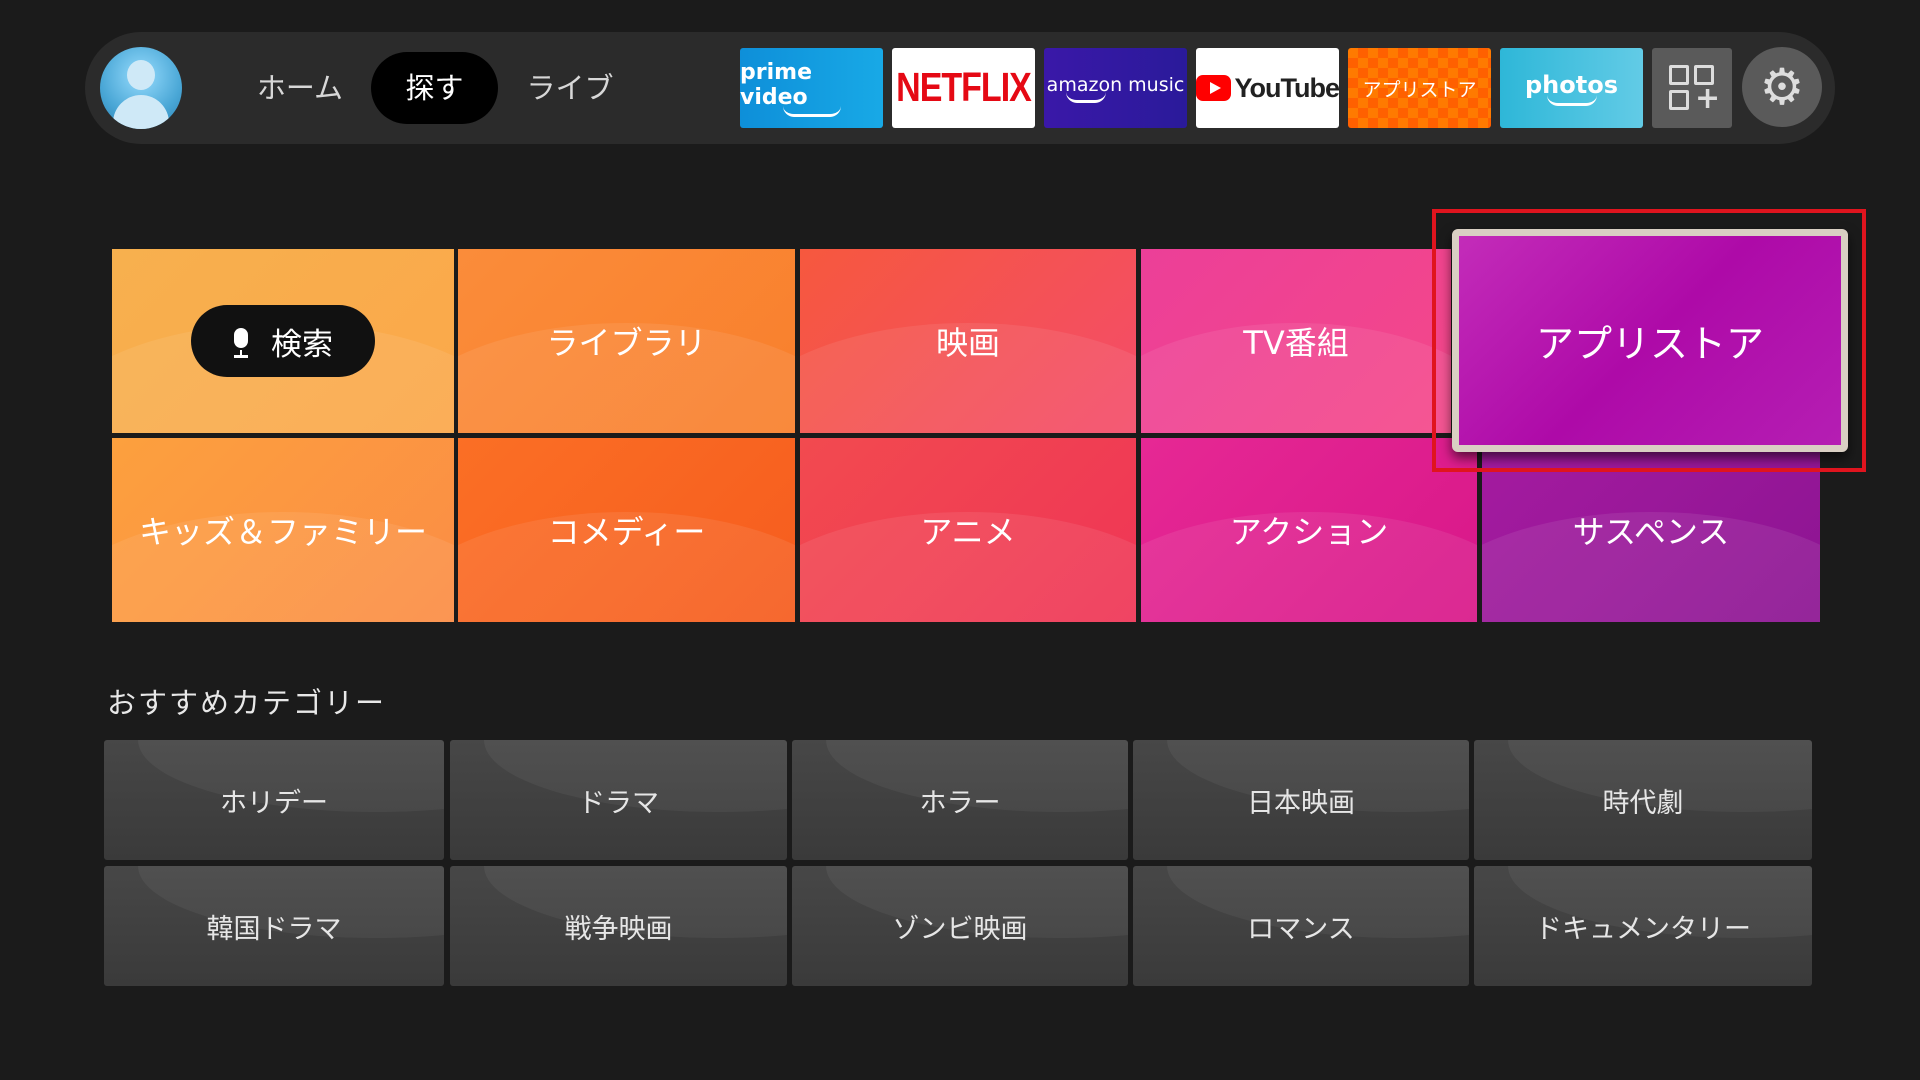 This screenshot has width=1920, height=1080. I want to click on rec-tile-romance: ロマンス, so click(1301, 926).